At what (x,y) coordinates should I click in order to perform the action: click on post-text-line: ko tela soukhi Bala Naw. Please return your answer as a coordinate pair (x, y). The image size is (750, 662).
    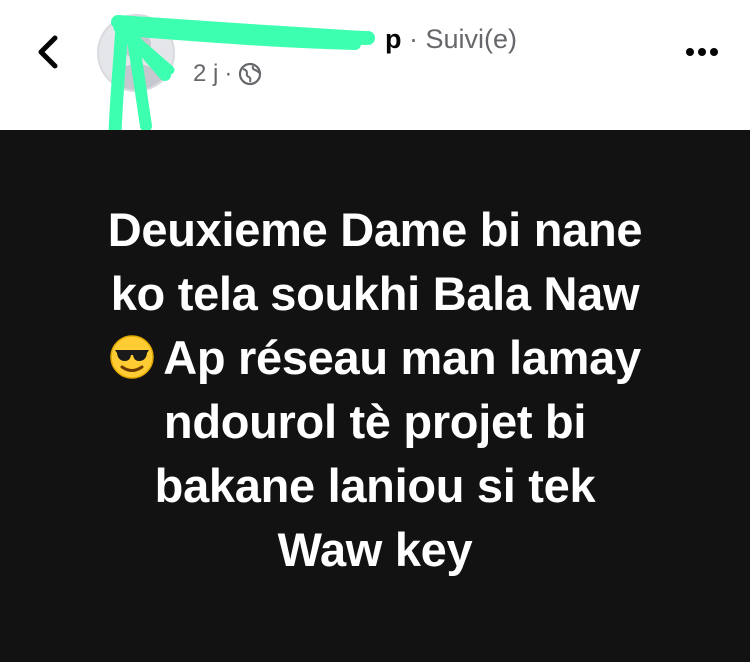
    Looking at the image, I should click on (375, 293).